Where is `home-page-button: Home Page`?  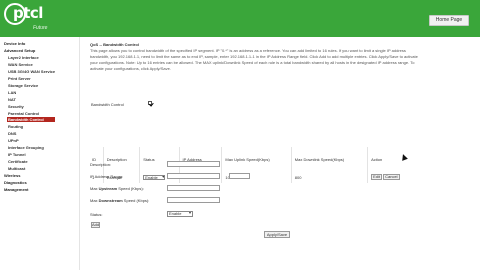
home-page-button: Home Page is located at coordinates (449, 20).